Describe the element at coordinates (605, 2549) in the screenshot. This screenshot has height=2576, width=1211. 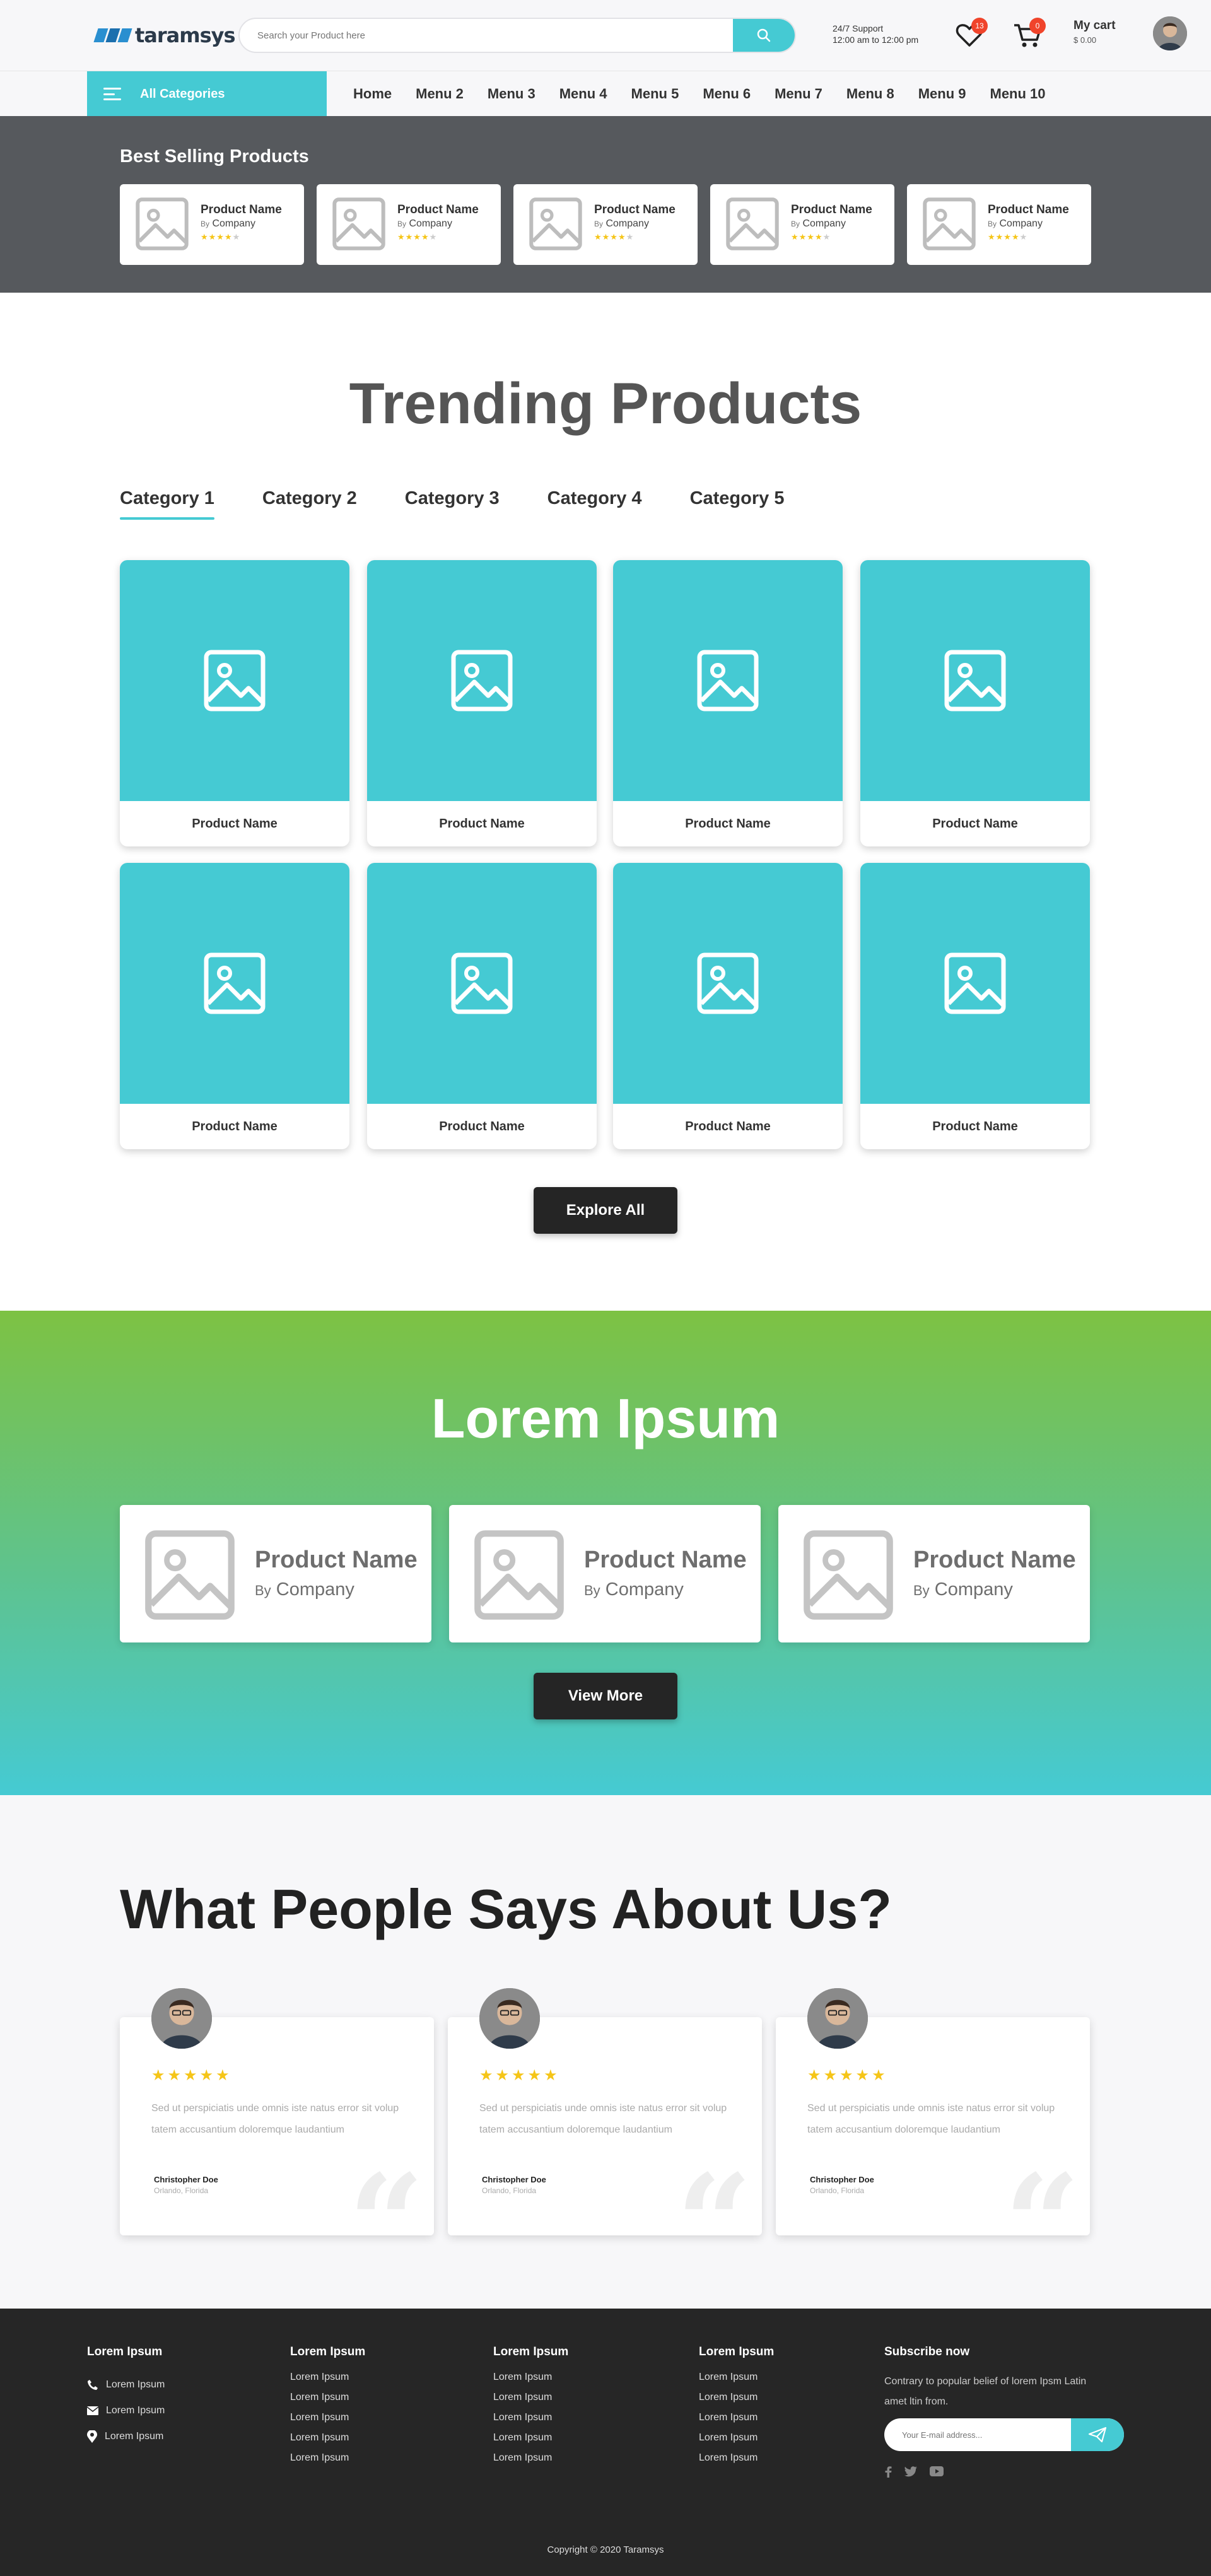
I see `copyright: Copyright © 2020 Taramsys` at that location.